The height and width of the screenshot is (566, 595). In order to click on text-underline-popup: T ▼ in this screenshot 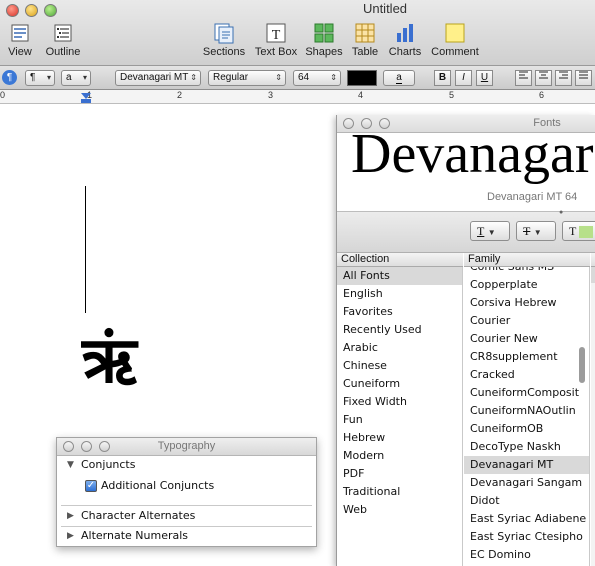, I will do `click(490, 231)`.